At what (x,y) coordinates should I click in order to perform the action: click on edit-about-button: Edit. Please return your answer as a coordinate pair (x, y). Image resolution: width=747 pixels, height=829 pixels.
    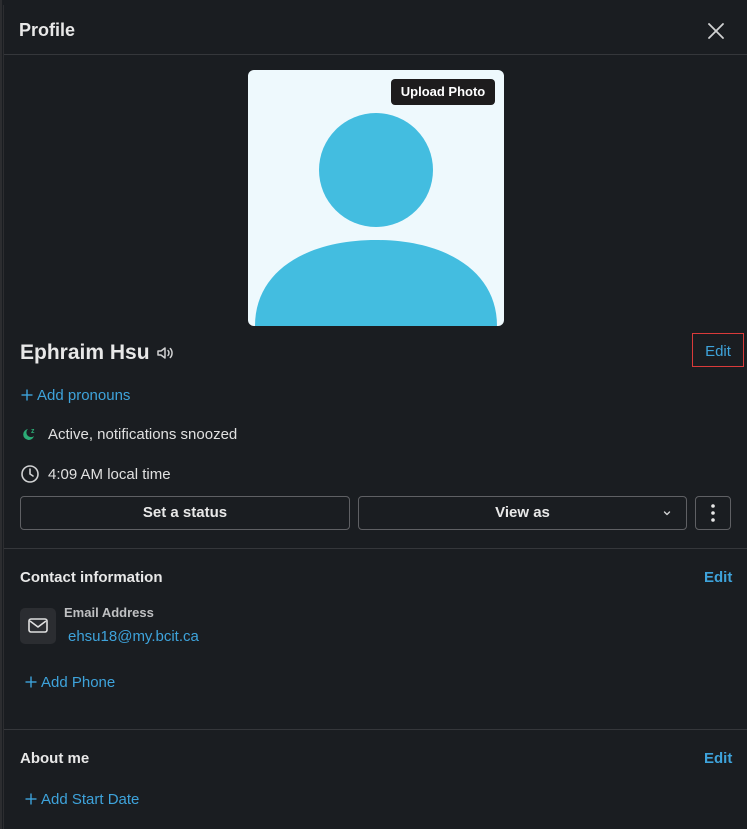
    Looking at the image, I should click on (718, 758).